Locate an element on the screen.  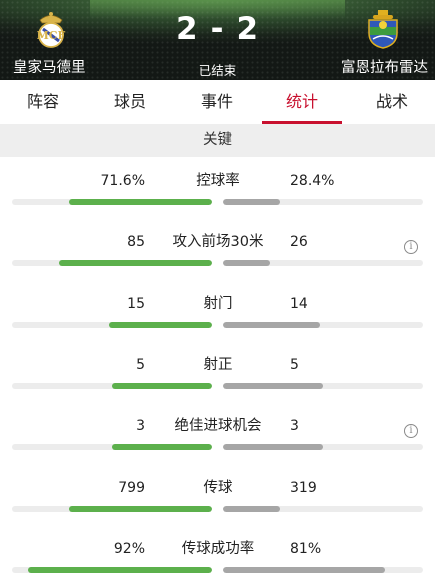
stat-row-pass-accuracy: 92% 传球成功率 81% is located at coordinates (217, 562).